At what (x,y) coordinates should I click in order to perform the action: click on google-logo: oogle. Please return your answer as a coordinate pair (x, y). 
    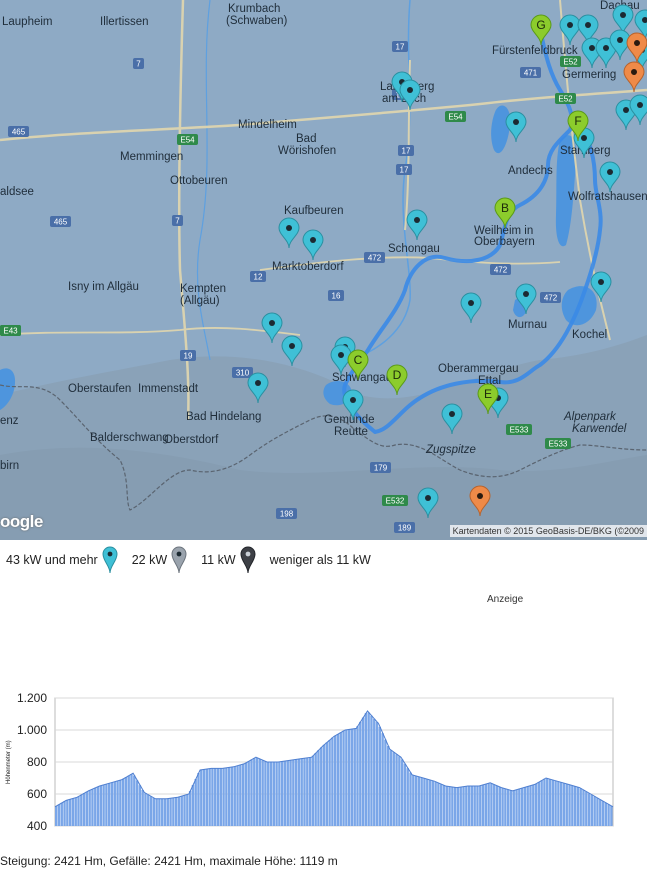
    Looking at the image, I should click on (21, 522).